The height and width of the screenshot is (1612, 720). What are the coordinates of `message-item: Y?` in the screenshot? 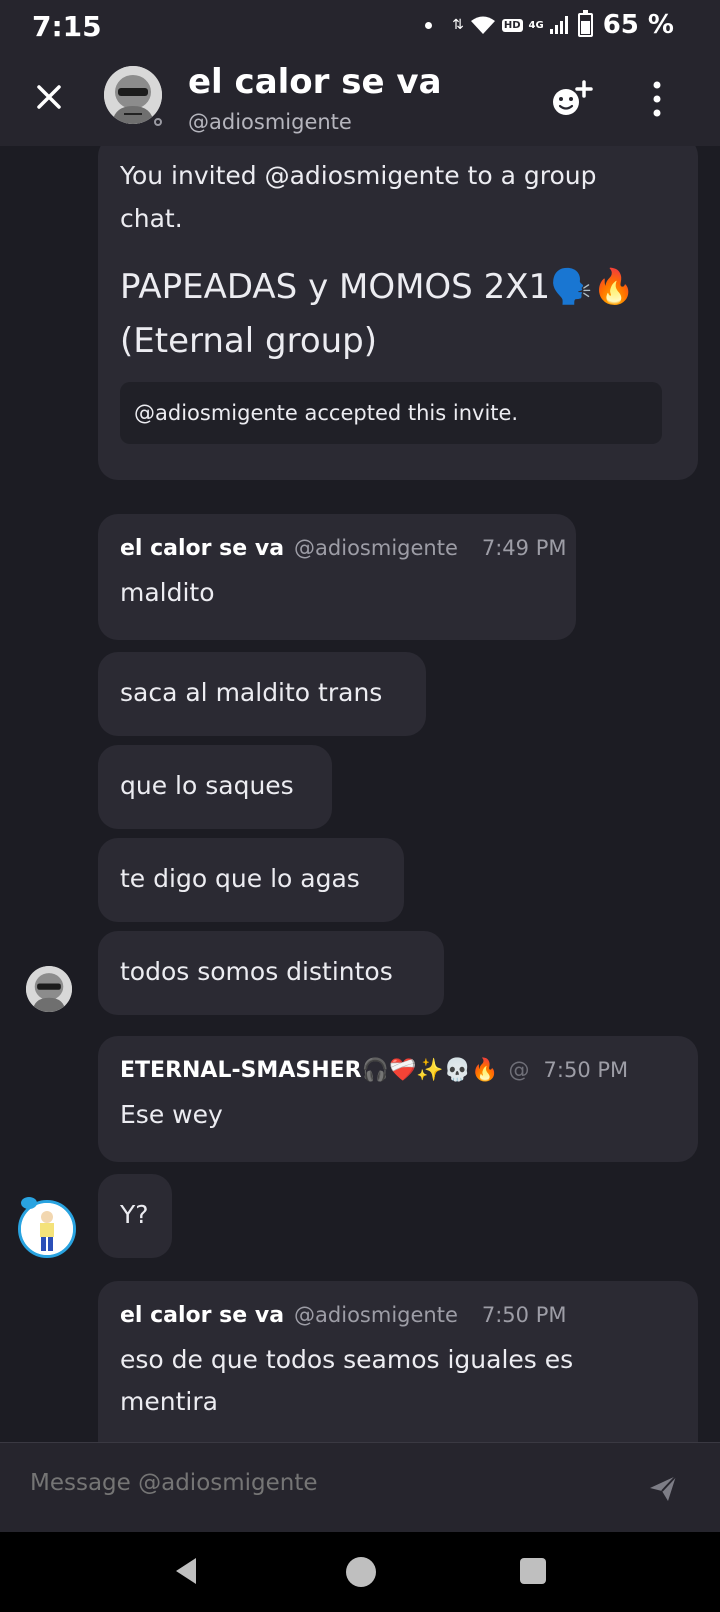 It's located at (135, 1216).